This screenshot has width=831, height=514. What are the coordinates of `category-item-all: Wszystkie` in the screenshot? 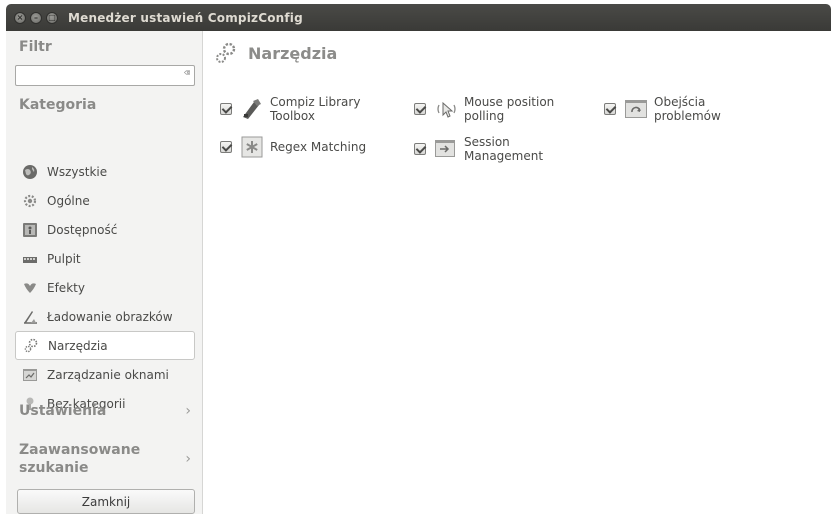 It's located at (105, 171).